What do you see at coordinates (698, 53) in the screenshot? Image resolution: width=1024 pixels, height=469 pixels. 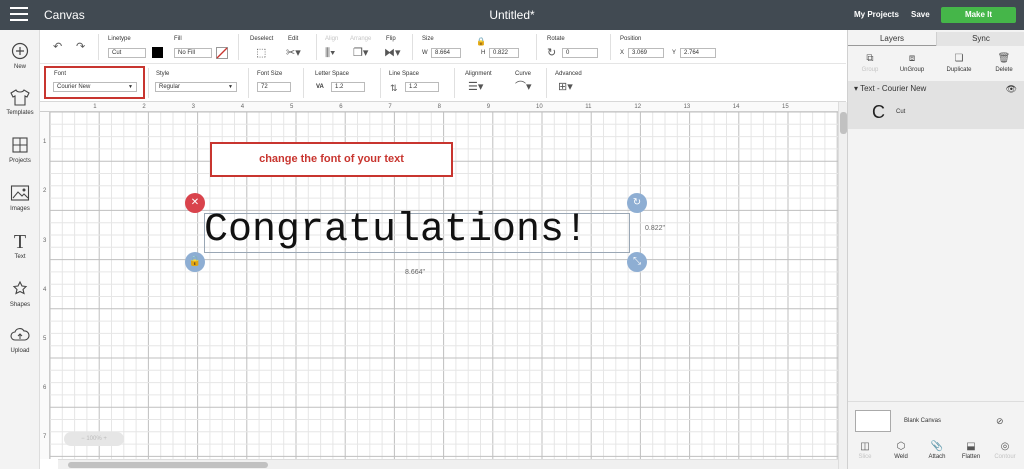 I see `y-position-input: 2.764` at bounding box center [698, 53].